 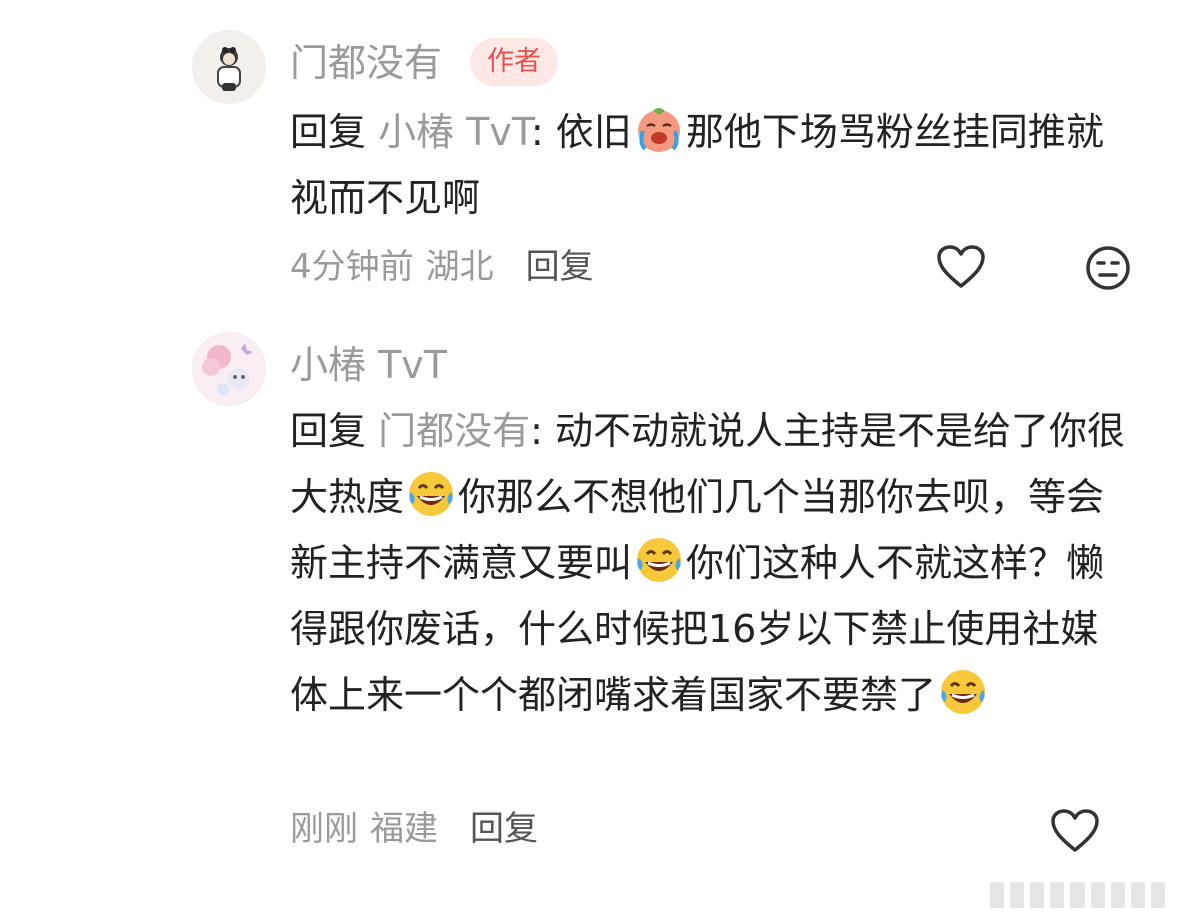 What do you see at coordinates (454, 132) in the screenshot?
I see `reply-target-user: 小椿 TvT` at bounding box center [454, 132].